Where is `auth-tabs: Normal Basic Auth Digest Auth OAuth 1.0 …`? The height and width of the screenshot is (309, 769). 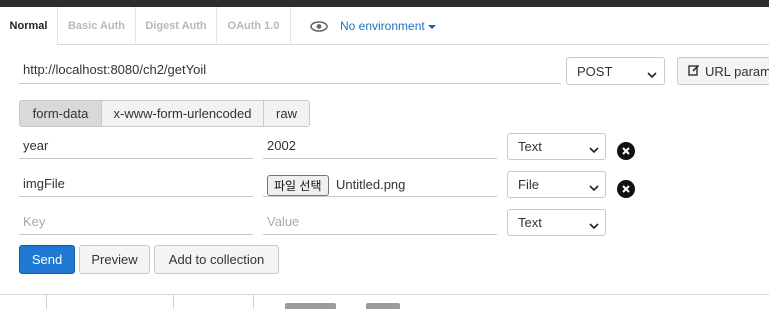 auth-tabs: Normal Basic Auth Digest Auth OAuth 1.0 … is located at coordinates (384, 26).